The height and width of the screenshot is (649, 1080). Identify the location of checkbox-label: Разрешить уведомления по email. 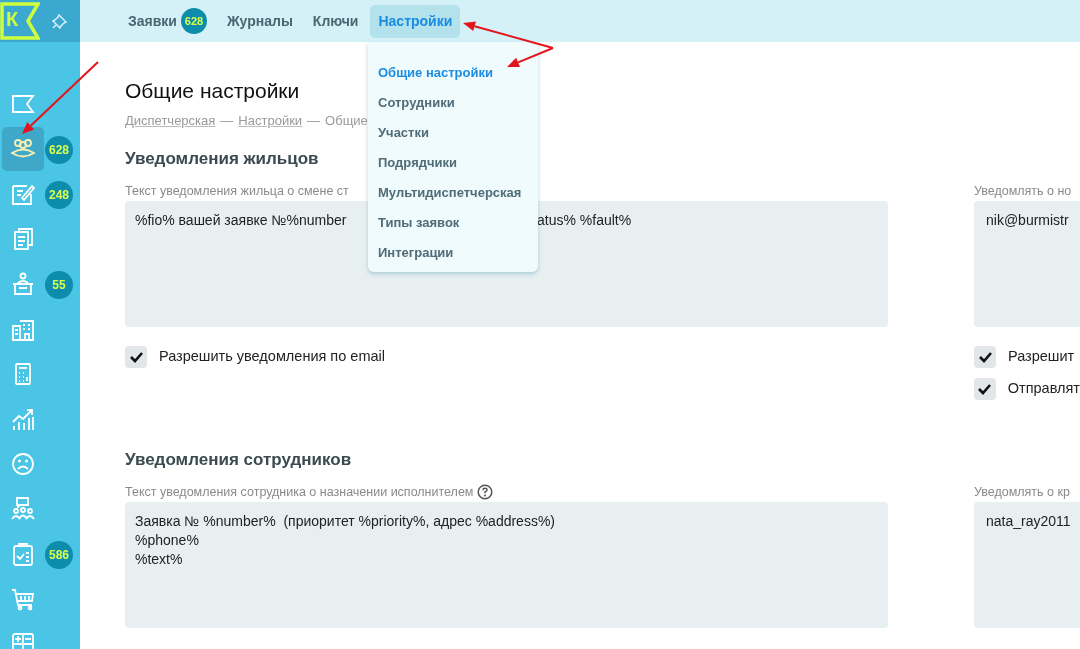
(272, 357).